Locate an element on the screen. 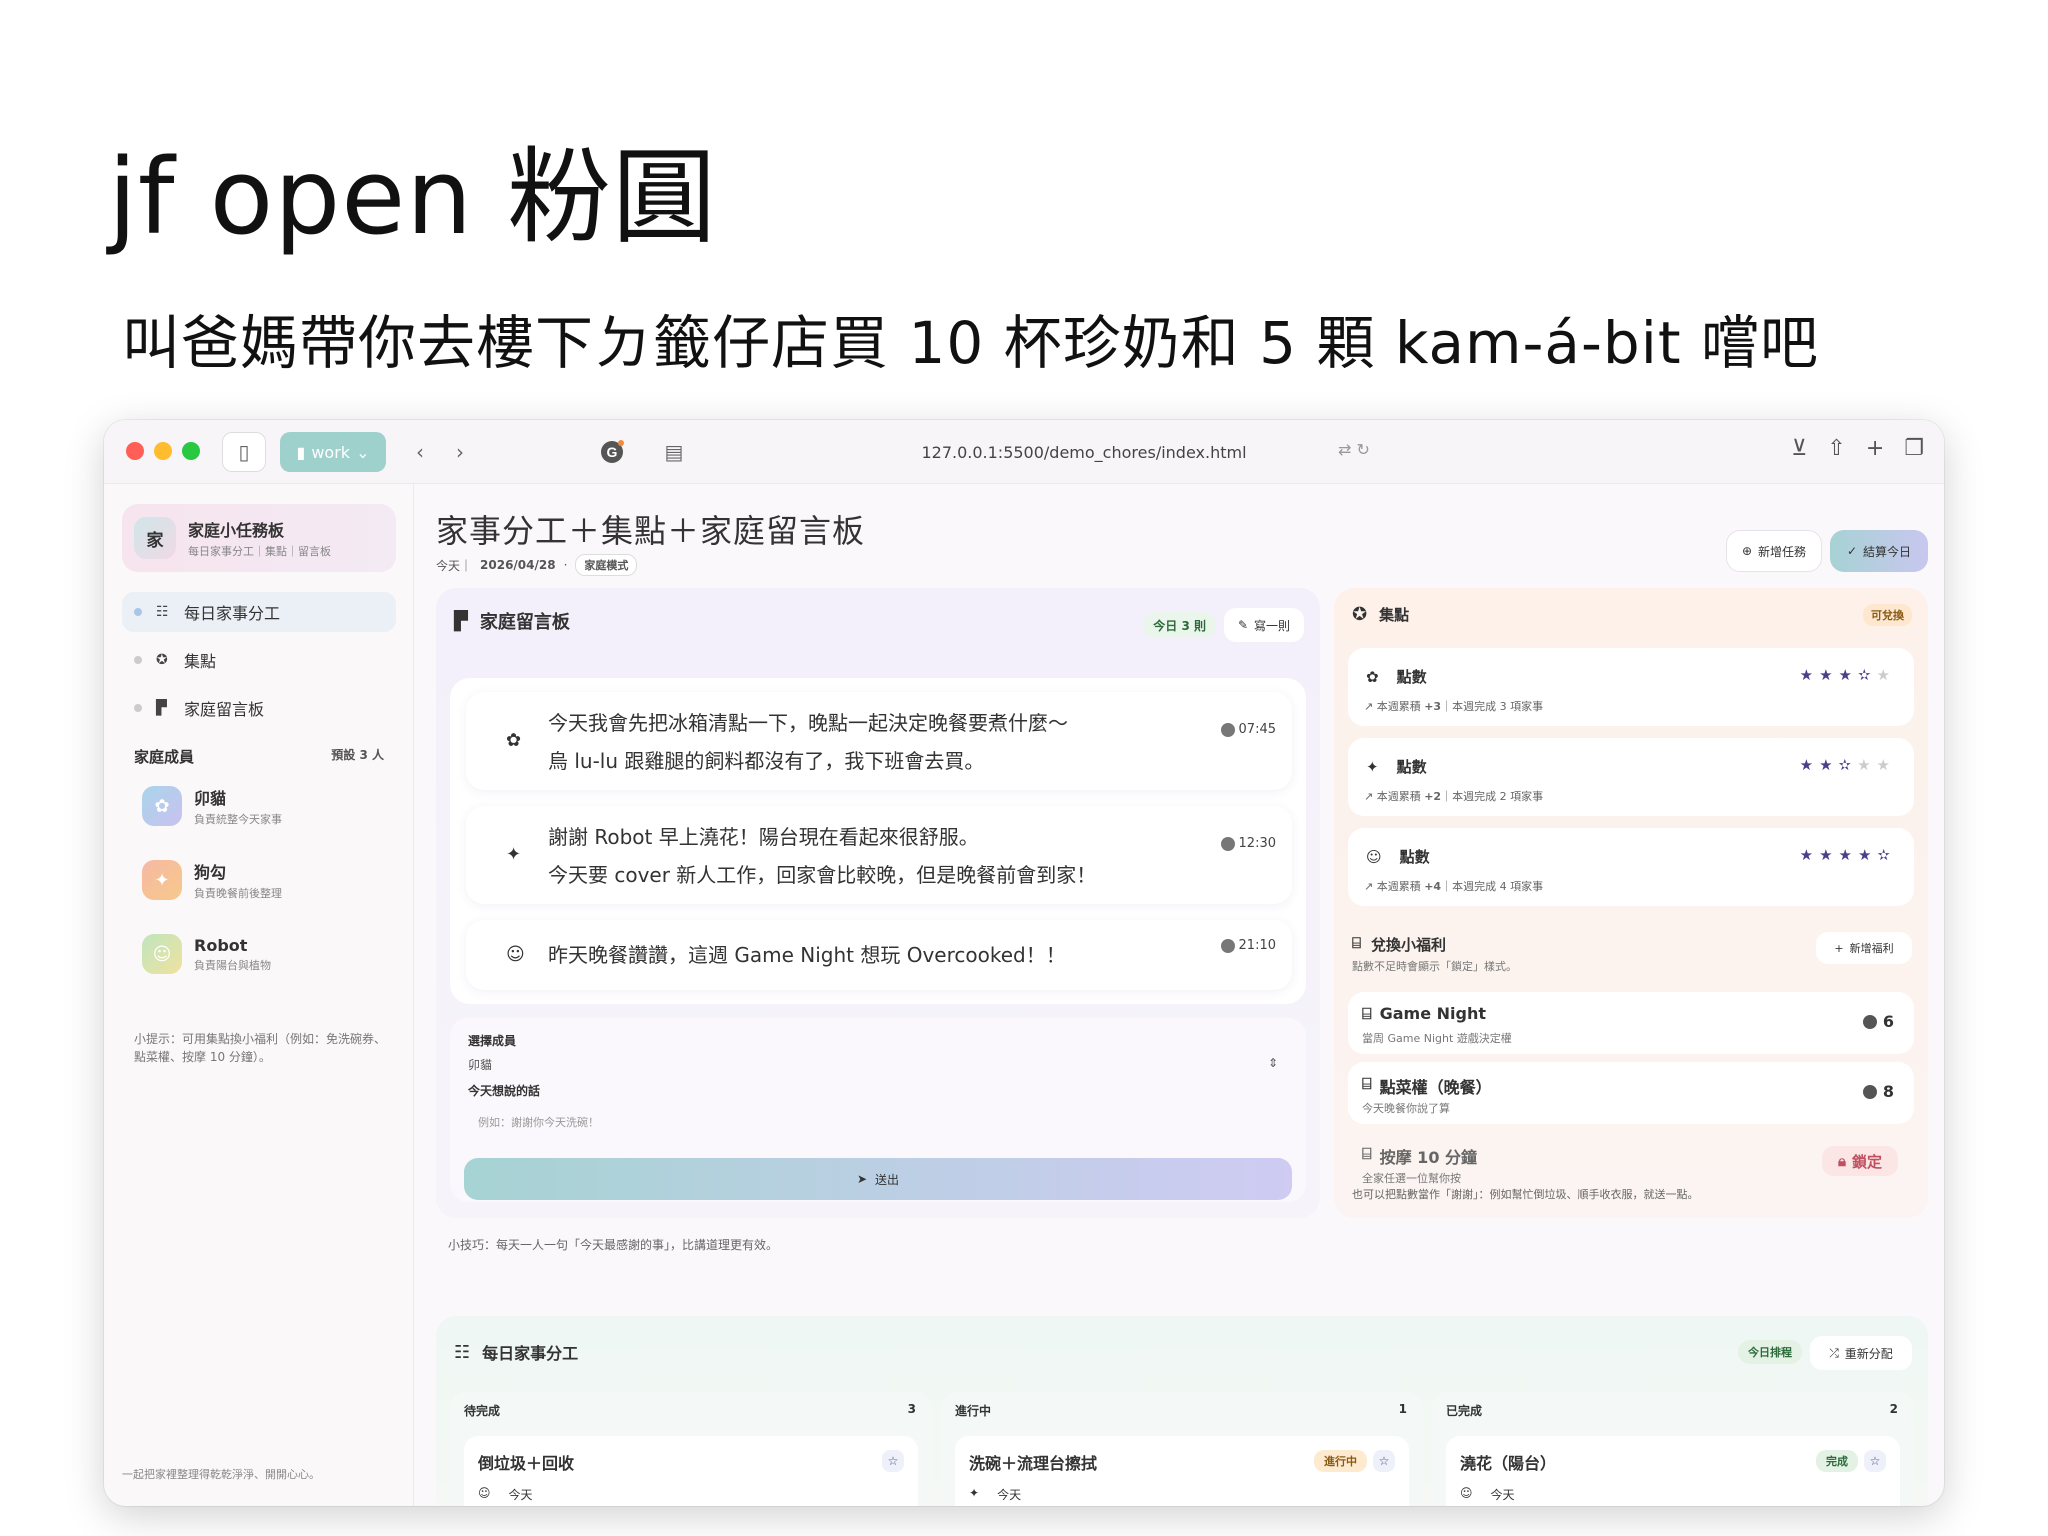 The width and height of the screenshot is (2048, 1536). minimize-window-button is located at coordinates (163, 451).